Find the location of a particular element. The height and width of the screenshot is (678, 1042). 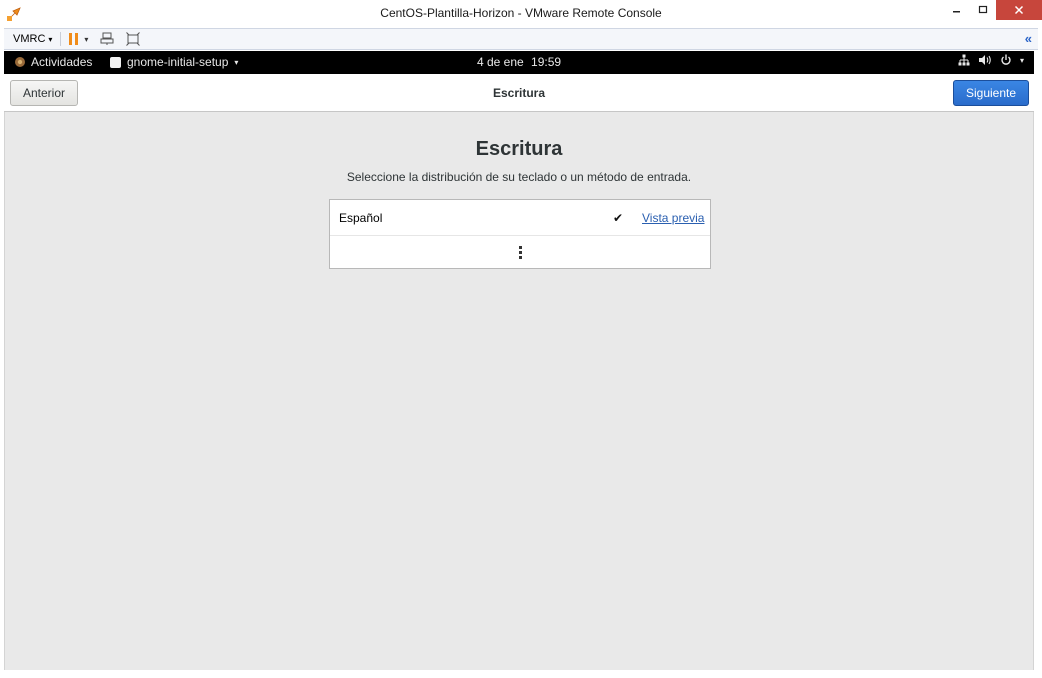

clock-time: 19:59 is located at coordinates (546, 62).